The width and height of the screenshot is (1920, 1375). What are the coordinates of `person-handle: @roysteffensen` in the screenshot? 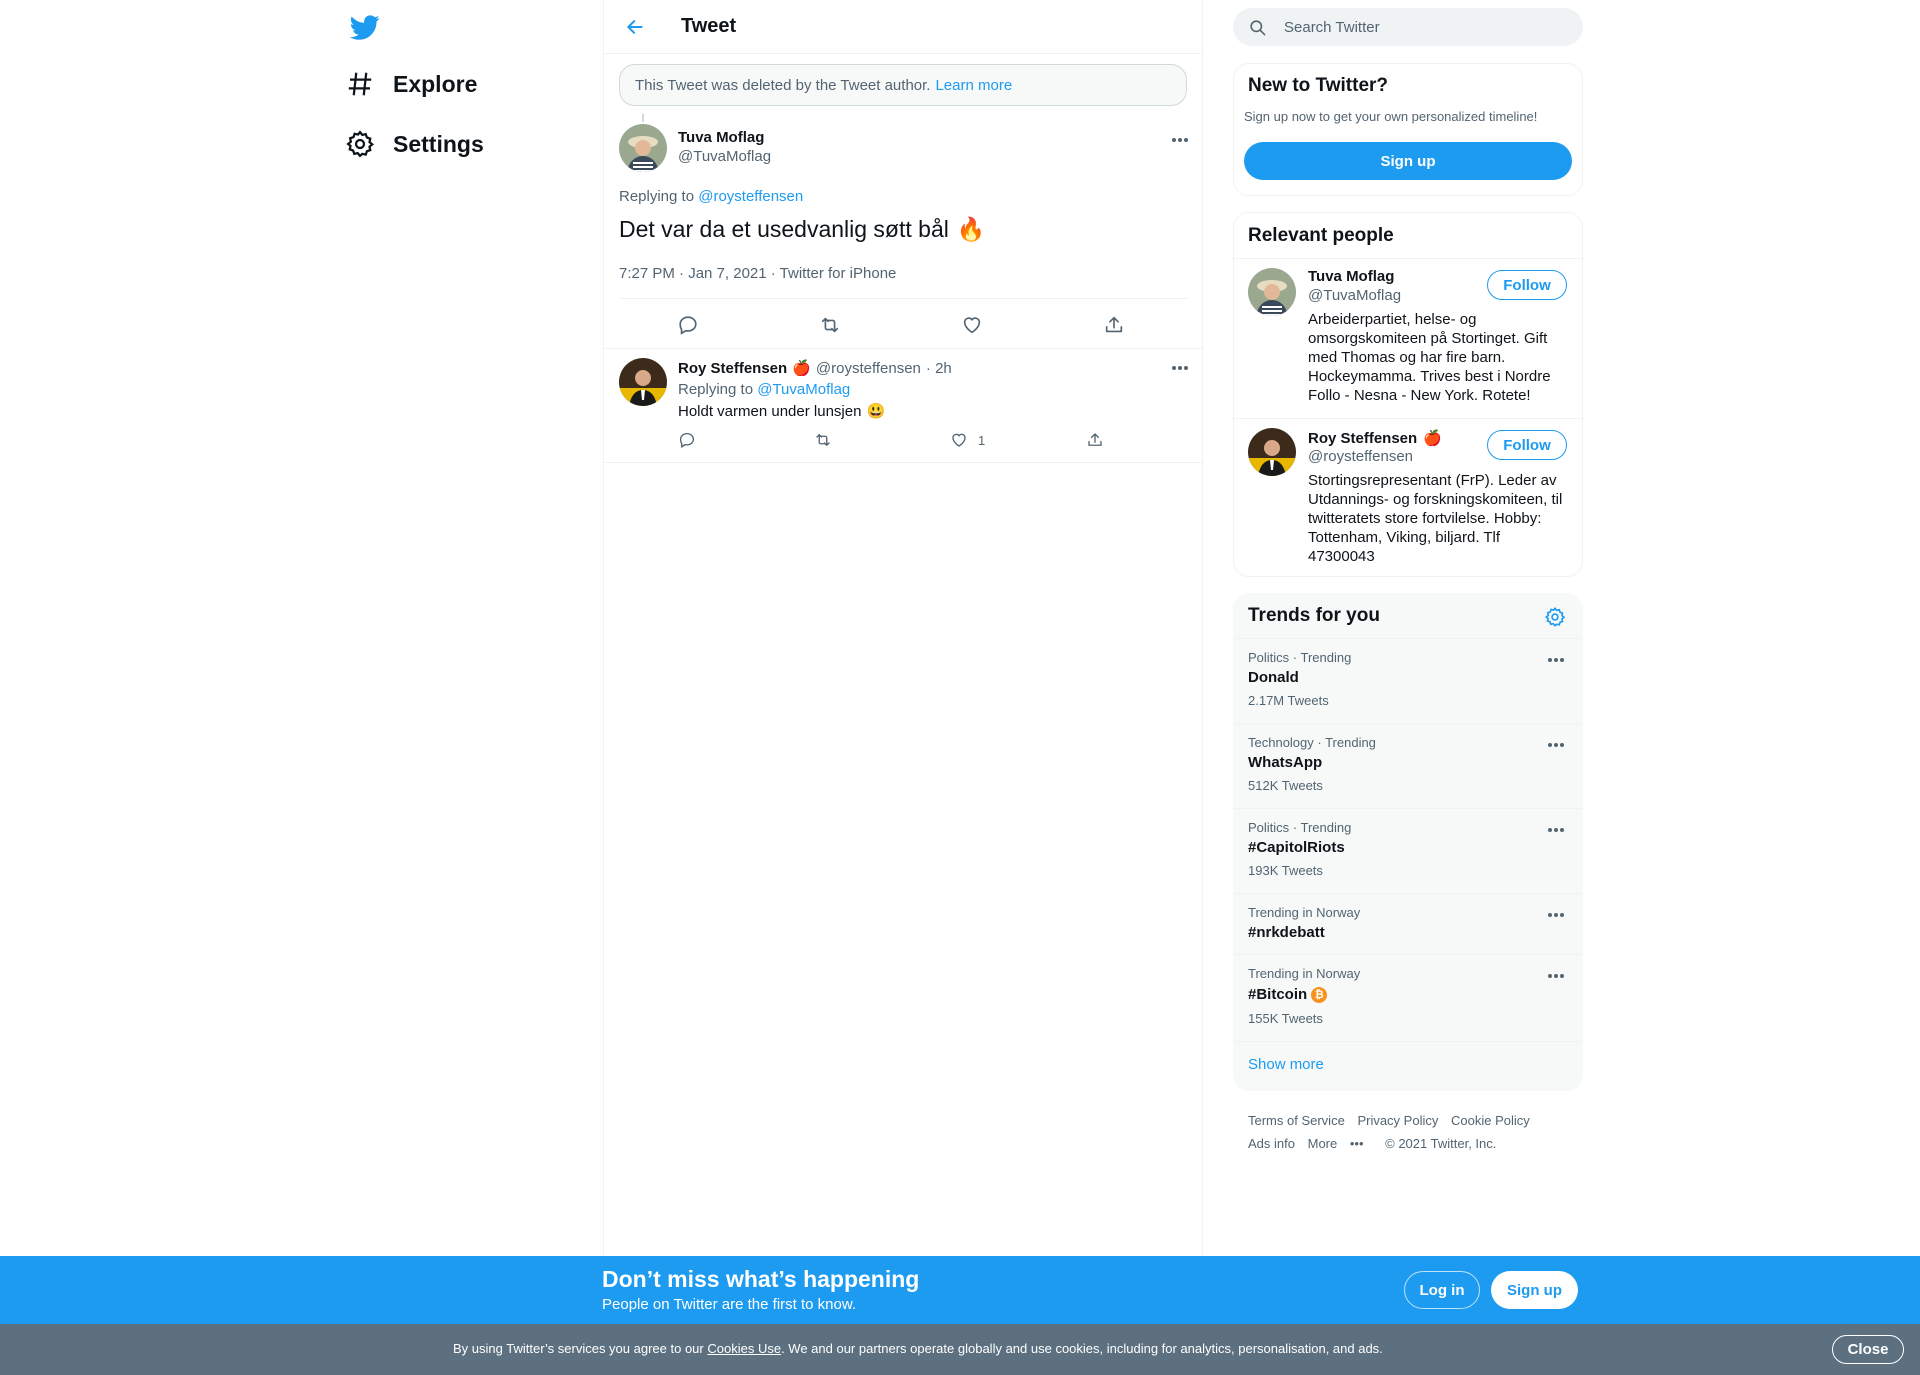 It's located at (1360, 456).